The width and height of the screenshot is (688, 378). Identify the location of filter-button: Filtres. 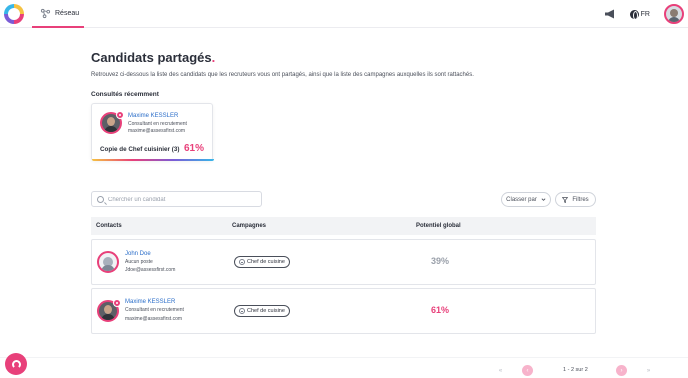
(575, 199).